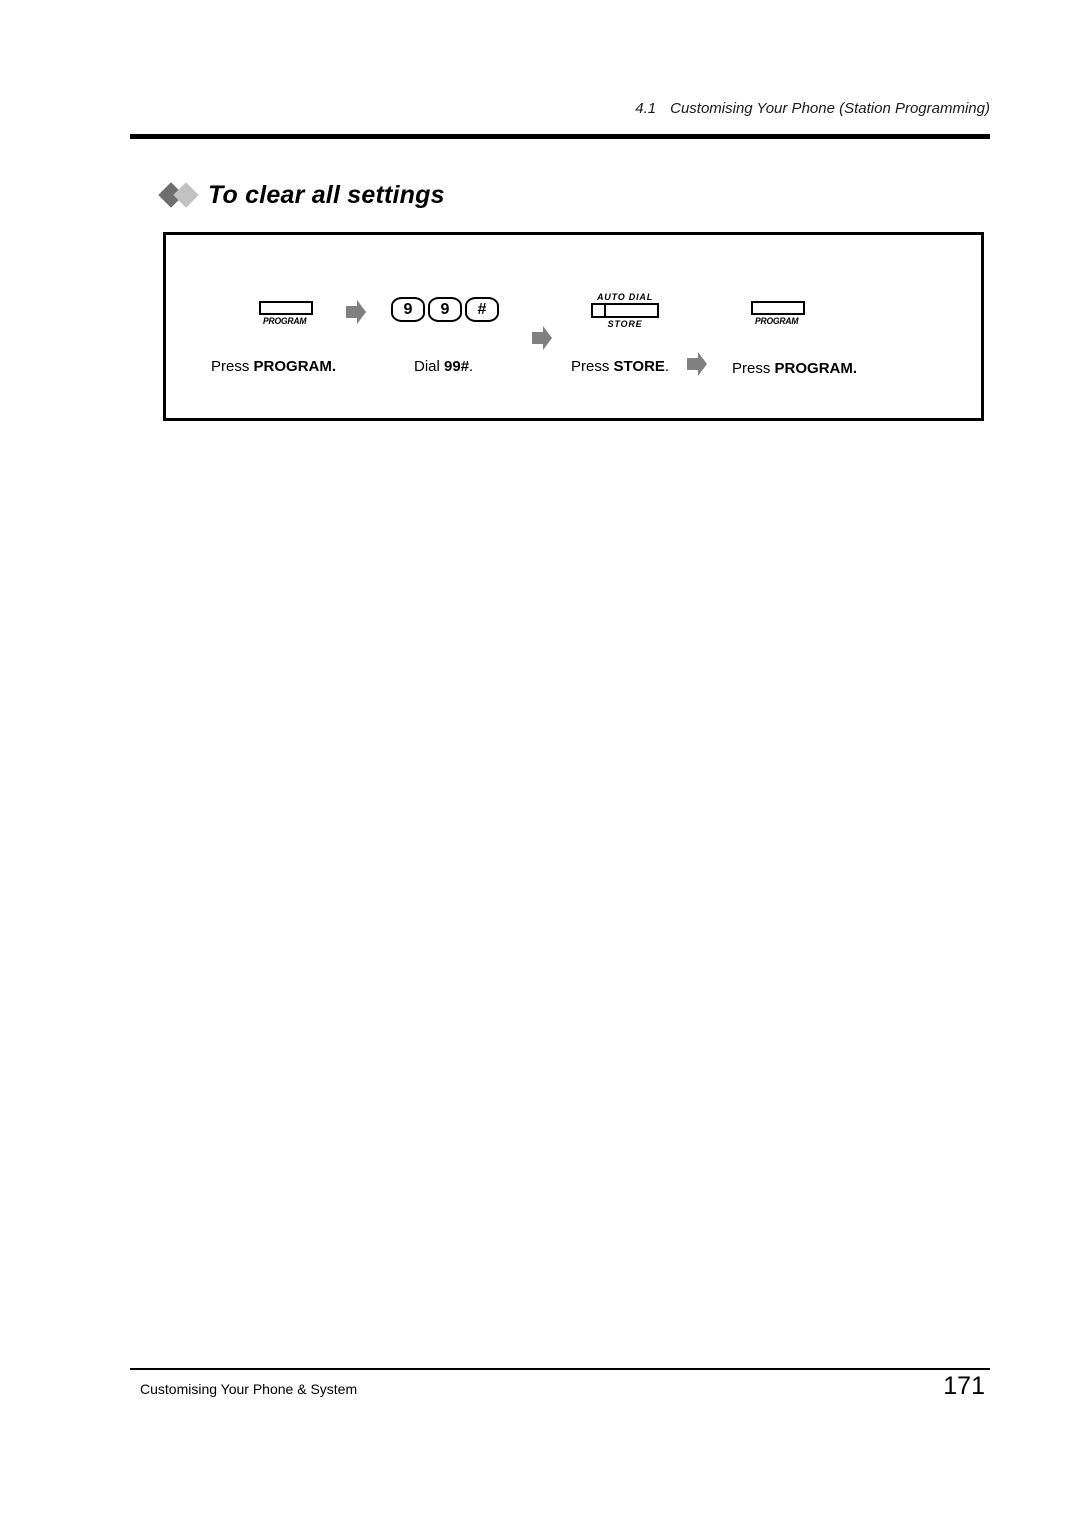 This screenshot has width=1080, height=1528. I want to click on step-3-caption: Press STORE., so click(620, 366).